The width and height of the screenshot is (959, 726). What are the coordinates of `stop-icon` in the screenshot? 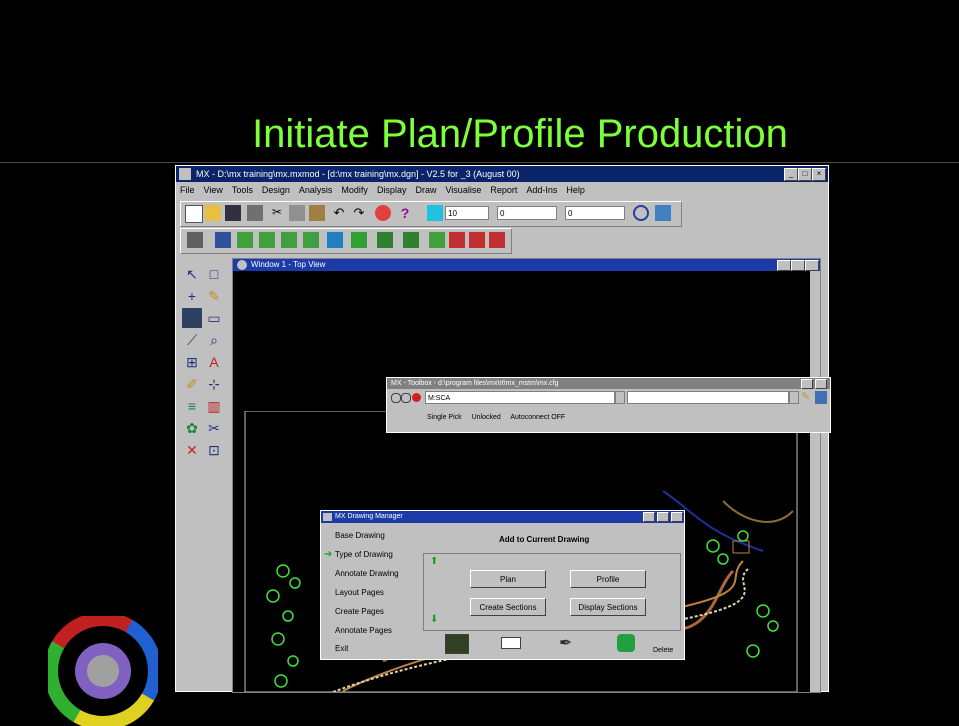 It's located at (416, 397).